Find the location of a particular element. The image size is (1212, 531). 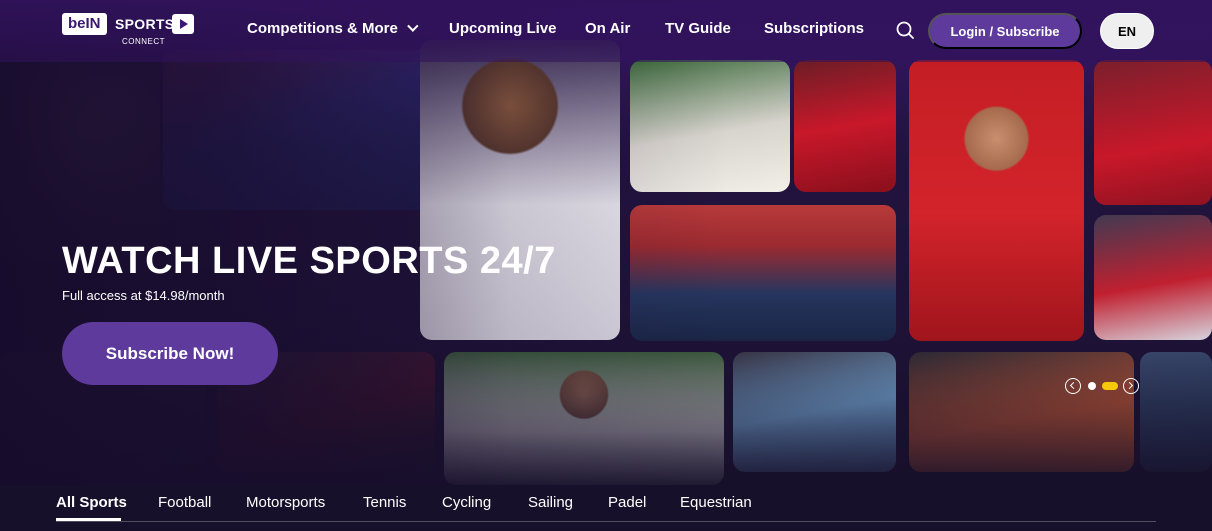

subscribe-now-button: Subscribe Now! is located at coordinates (170, 353).